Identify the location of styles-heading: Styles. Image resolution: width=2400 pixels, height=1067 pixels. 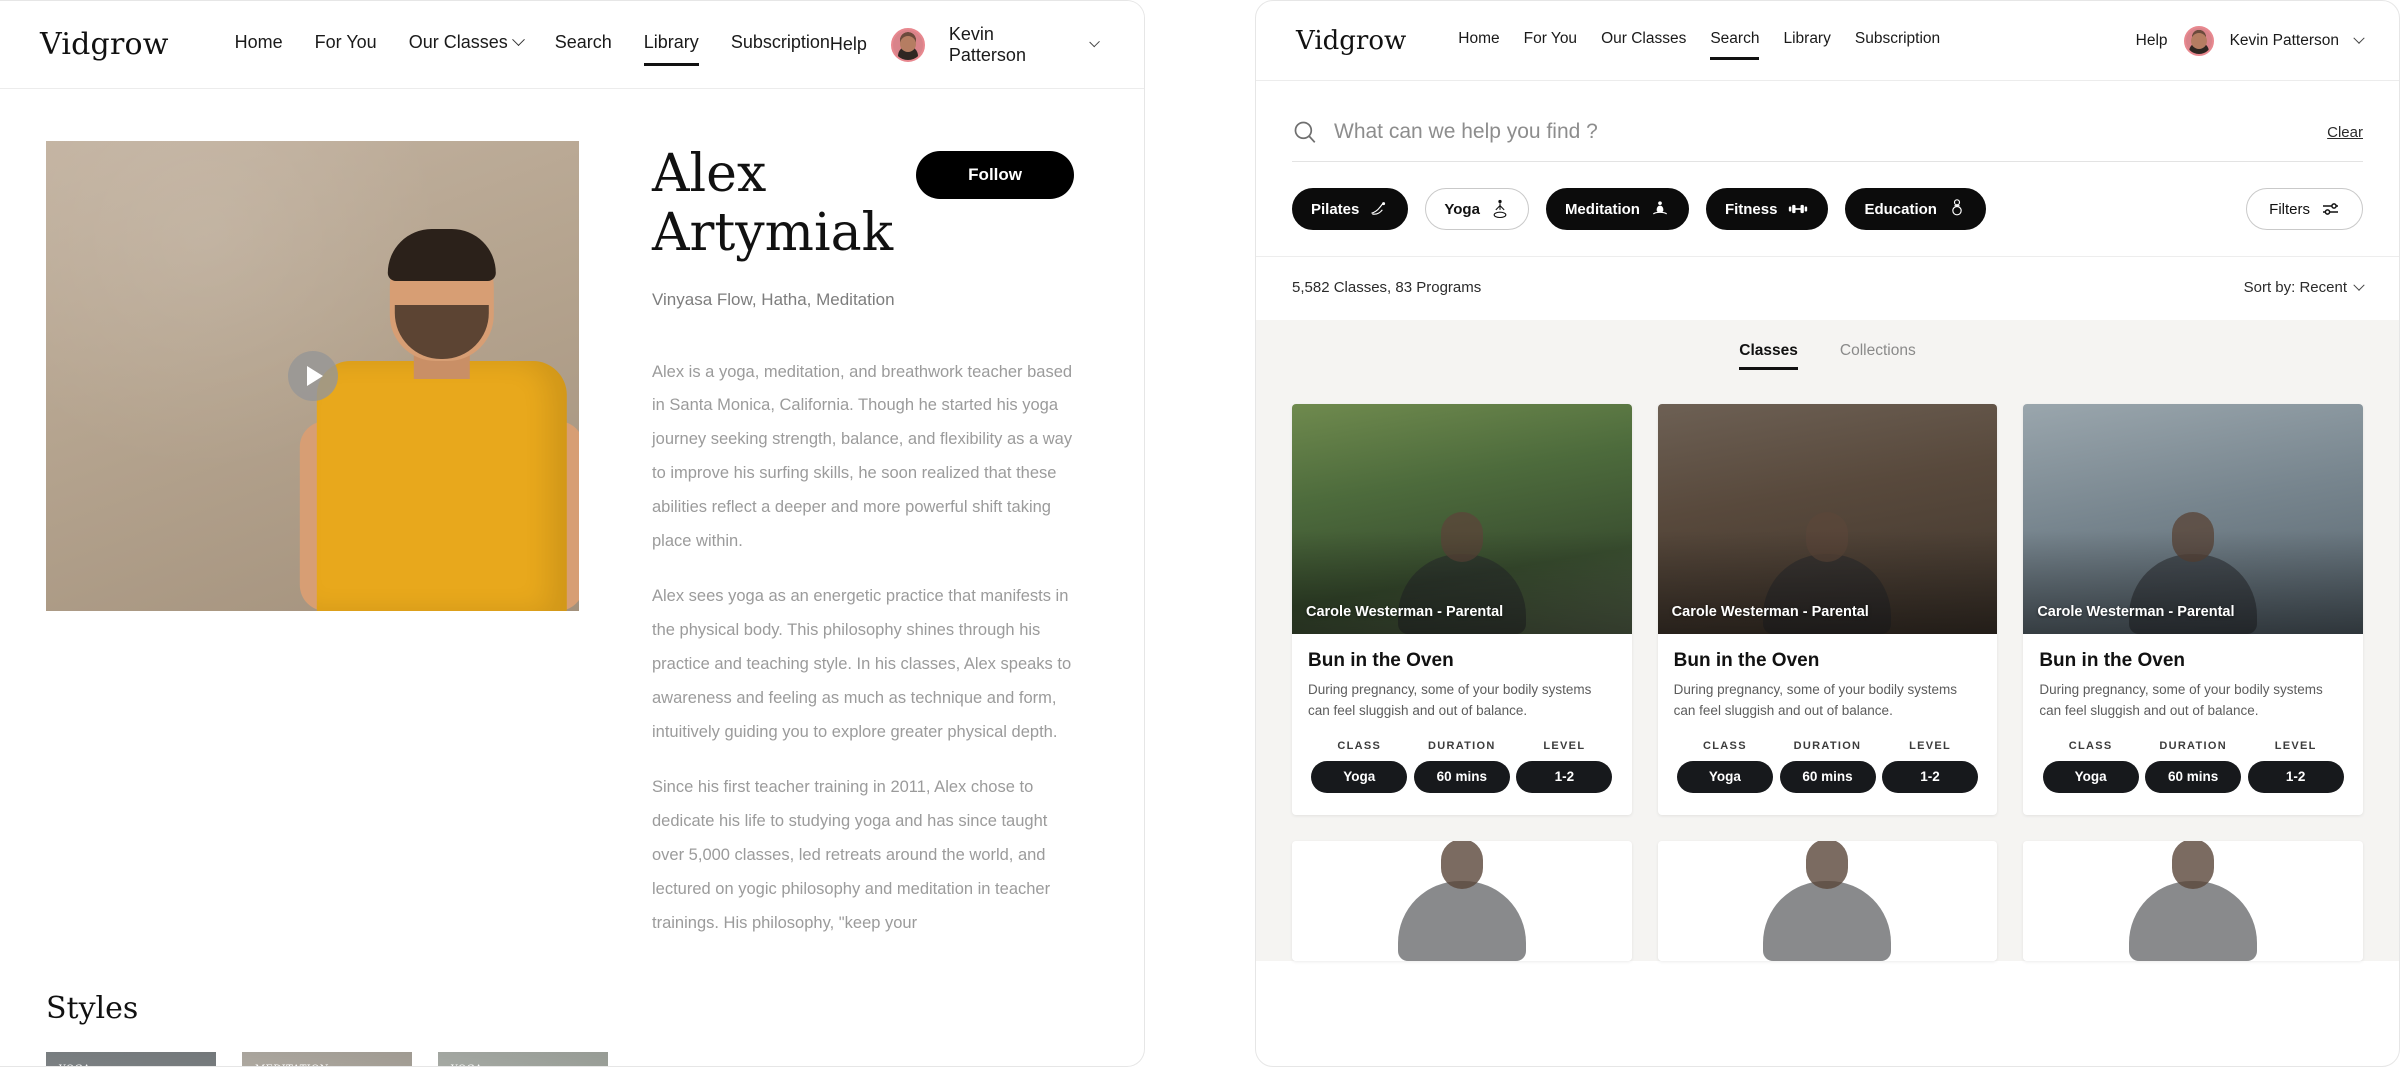
(92, 1008).